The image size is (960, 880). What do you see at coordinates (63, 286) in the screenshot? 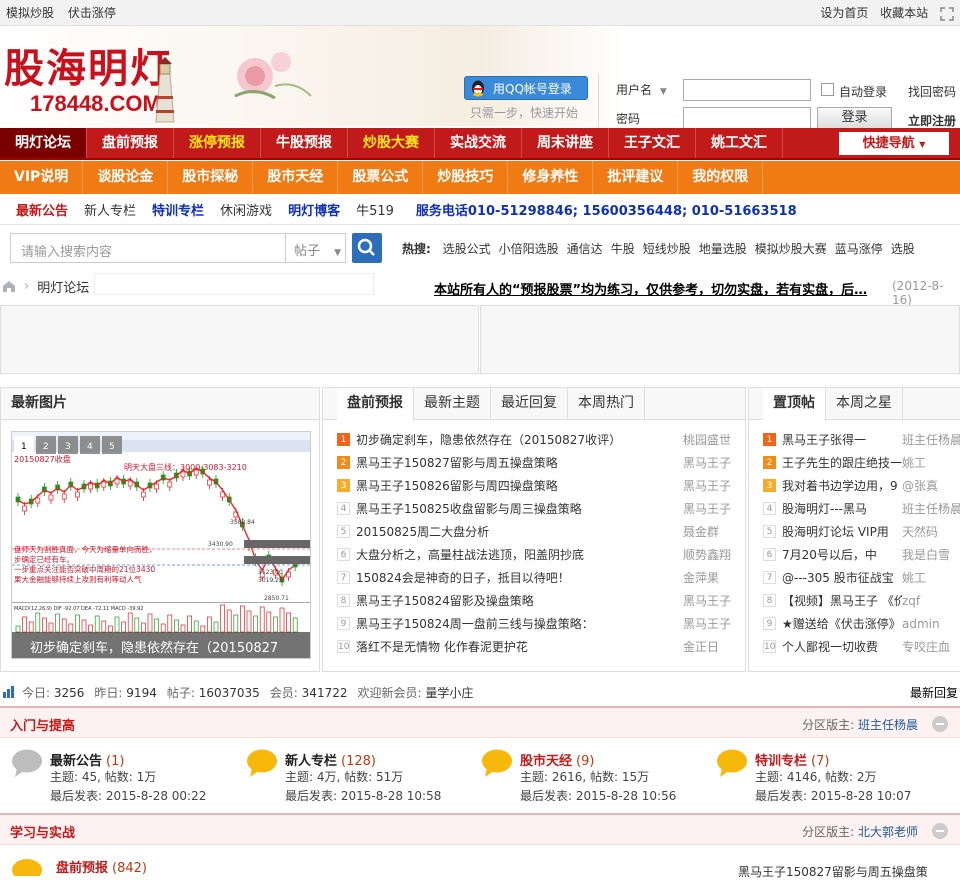
I see `breadcrumb-current: 明灯论坛` at bounding box center [63, 286].